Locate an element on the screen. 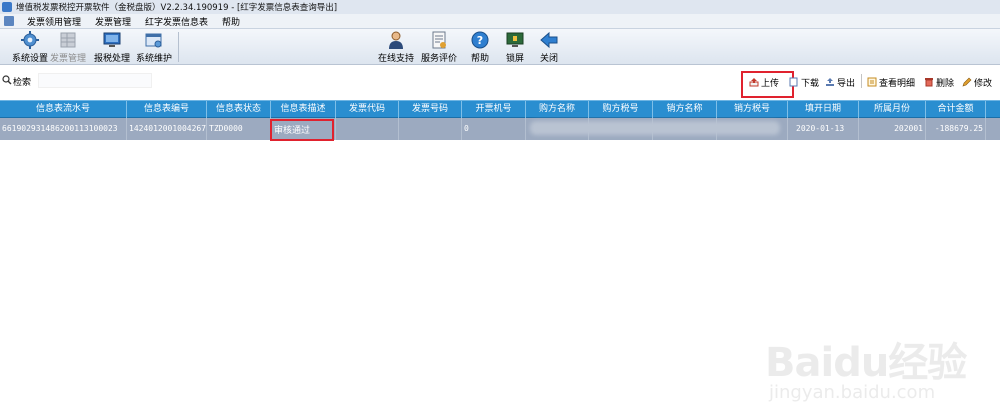  search-label: 检索 is located at coordinates (22, 83).